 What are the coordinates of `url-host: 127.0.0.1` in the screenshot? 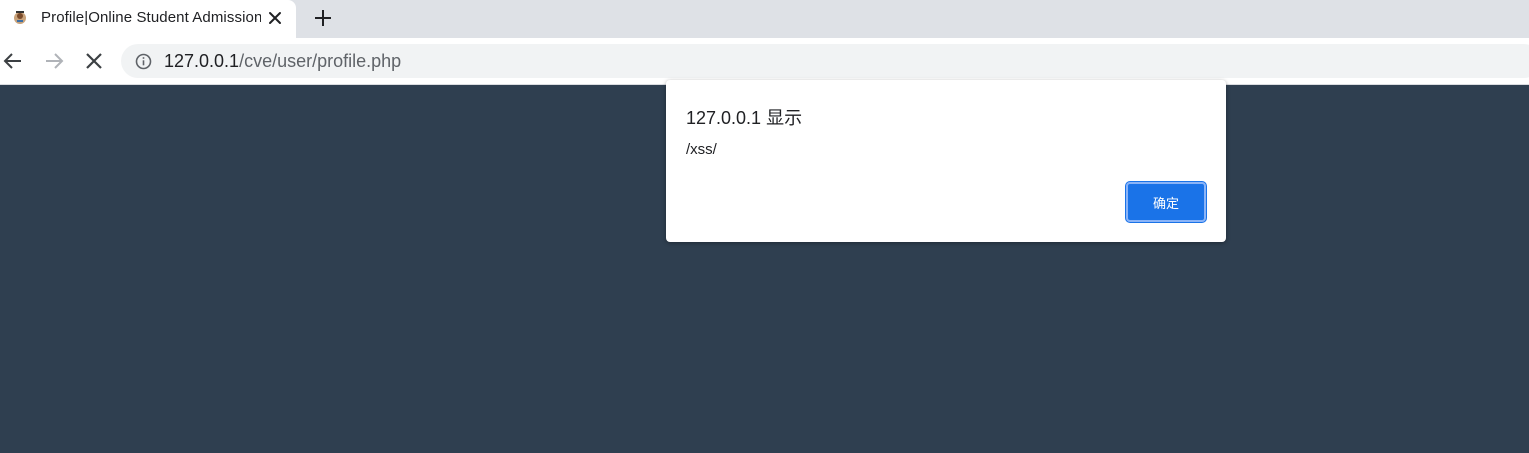 It's located at (202, 61).